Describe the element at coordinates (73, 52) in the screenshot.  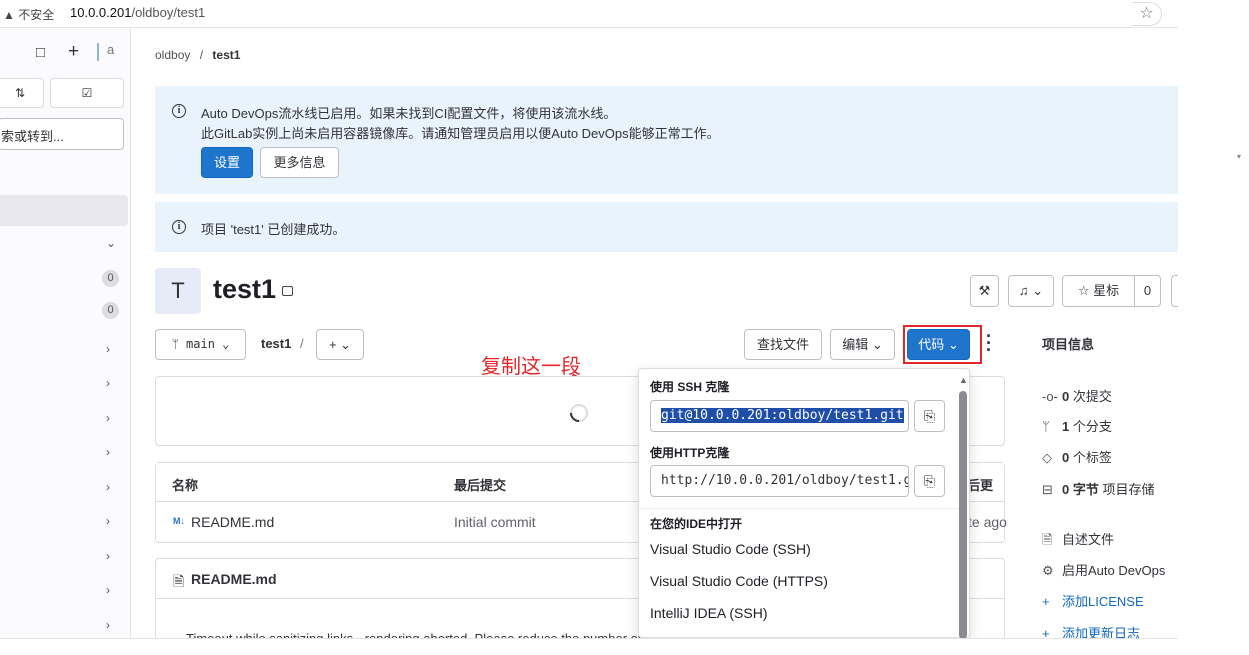
I see `new-item-icon: +` at that location.